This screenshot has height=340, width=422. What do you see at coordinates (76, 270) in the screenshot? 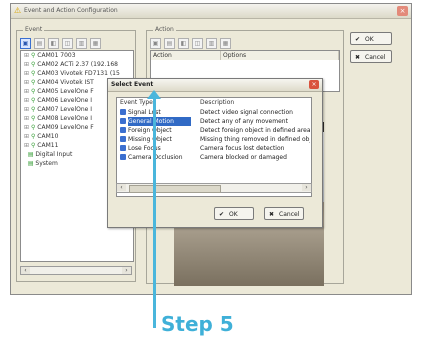
I see `event-tree-scrollbar: ‹ ›` at bounding box center [76, 270].